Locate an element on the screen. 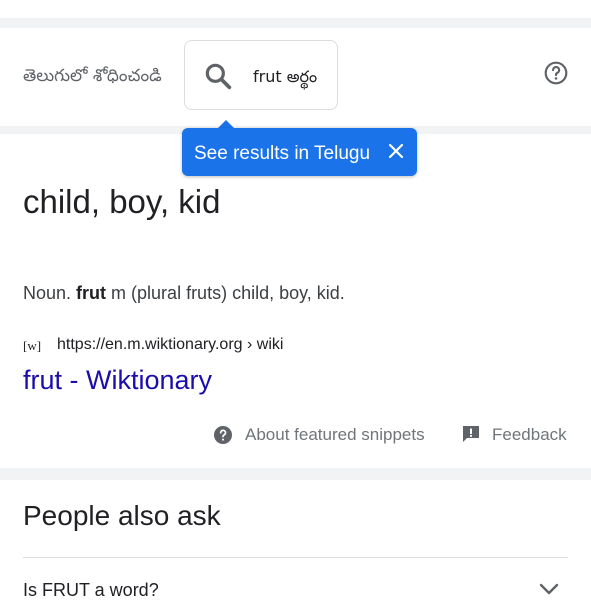 The width and height of the screenshot is (591, 601). telugu-search-label: తెలుగులో శోధించండి is located at coordinates (92, 76).